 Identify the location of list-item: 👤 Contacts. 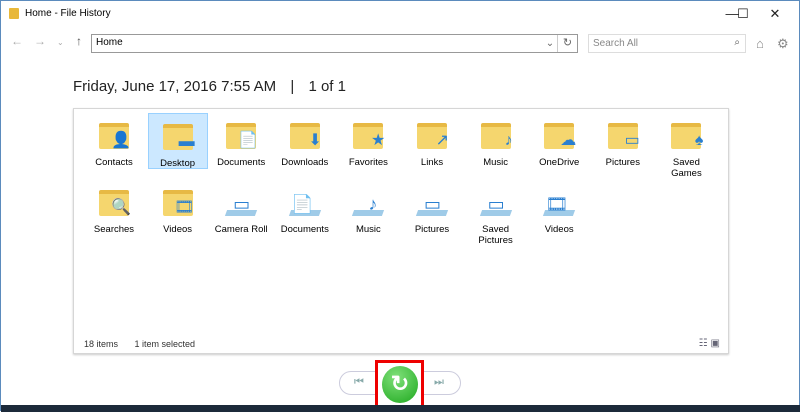
(114, 140).